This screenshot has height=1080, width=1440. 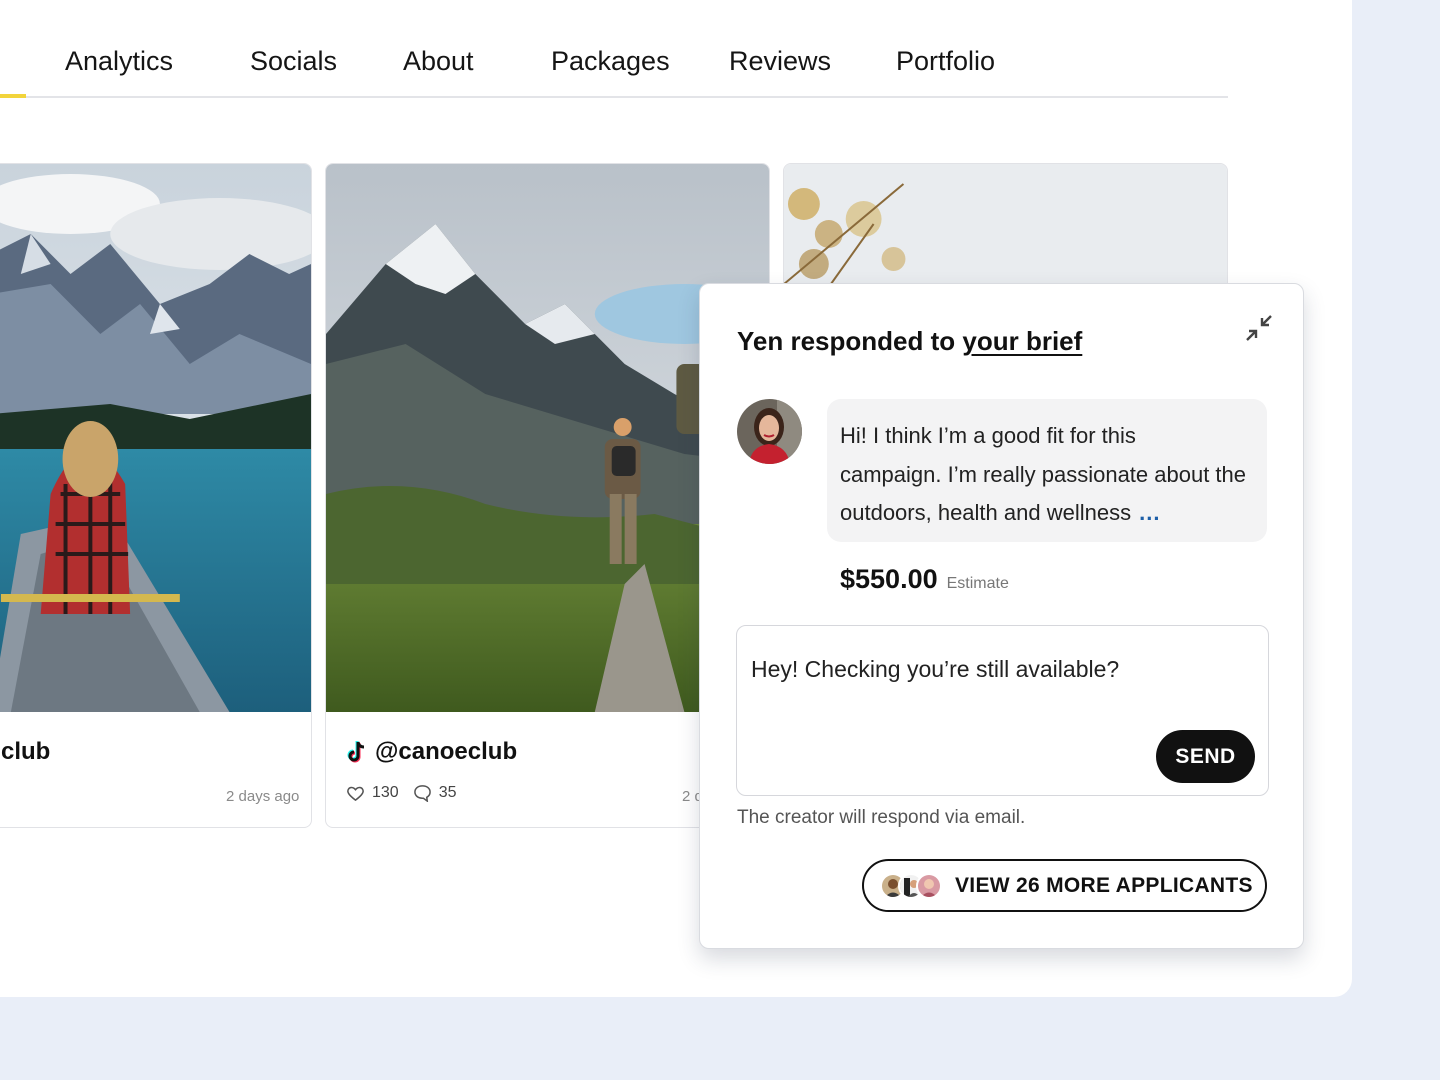 I want to click on comments-stat: 35, so click(x=435, y=793).